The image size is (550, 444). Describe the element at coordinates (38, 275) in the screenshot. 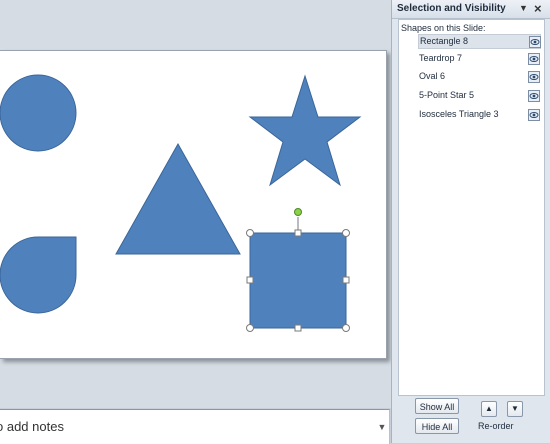

I see `teardrop-shape` at that location.